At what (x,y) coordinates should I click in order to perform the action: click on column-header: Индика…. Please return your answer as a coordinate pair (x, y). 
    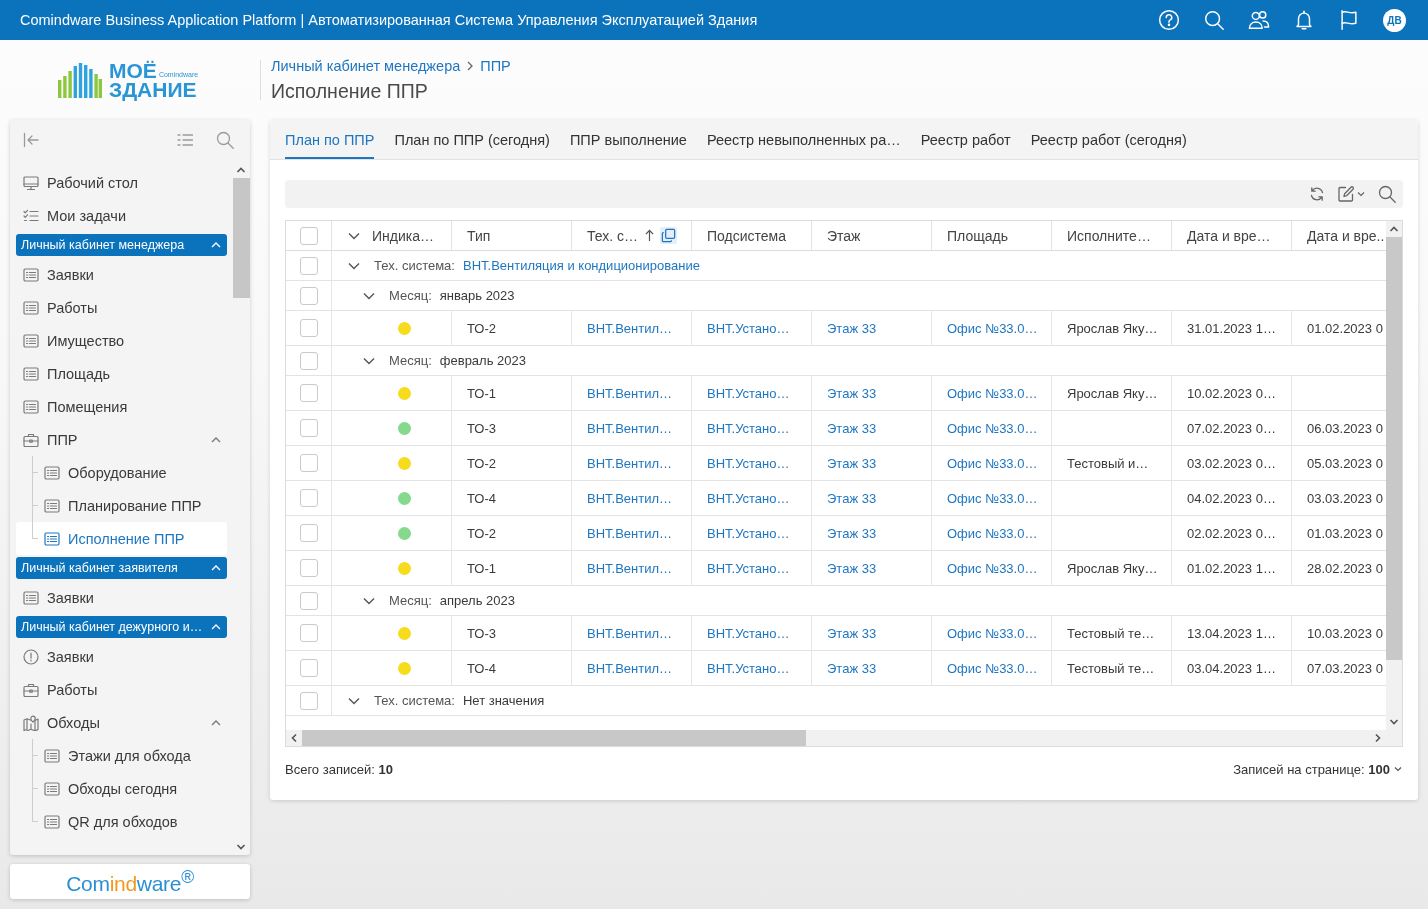
    Looking at the image, I should click on (392, 235).